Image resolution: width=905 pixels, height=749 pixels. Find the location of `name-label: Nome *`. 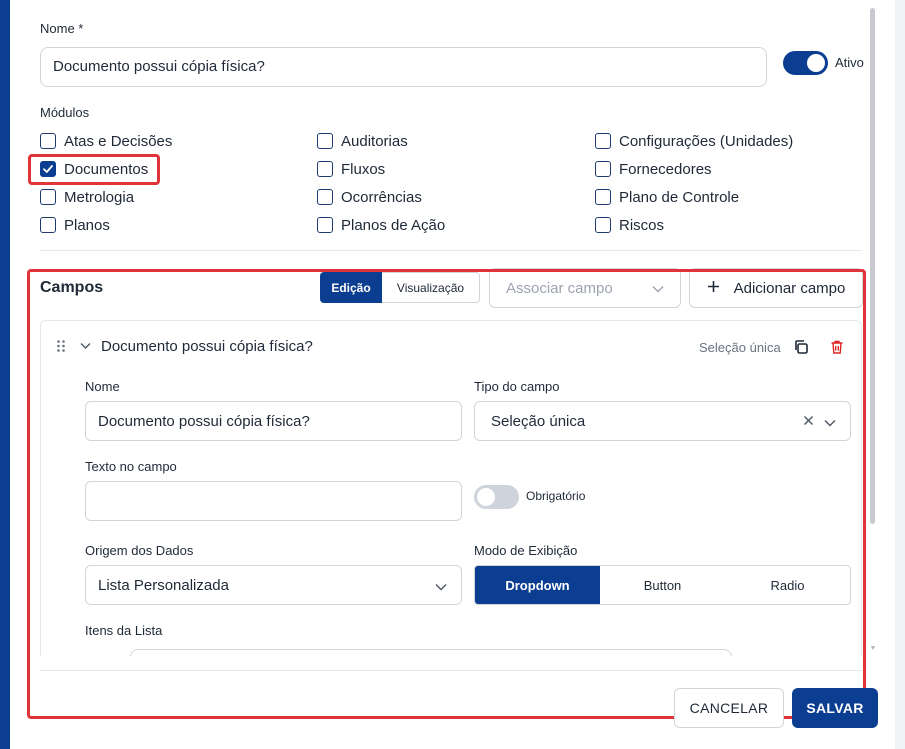

name-label: Nome * is located at coordinates (62, 28).